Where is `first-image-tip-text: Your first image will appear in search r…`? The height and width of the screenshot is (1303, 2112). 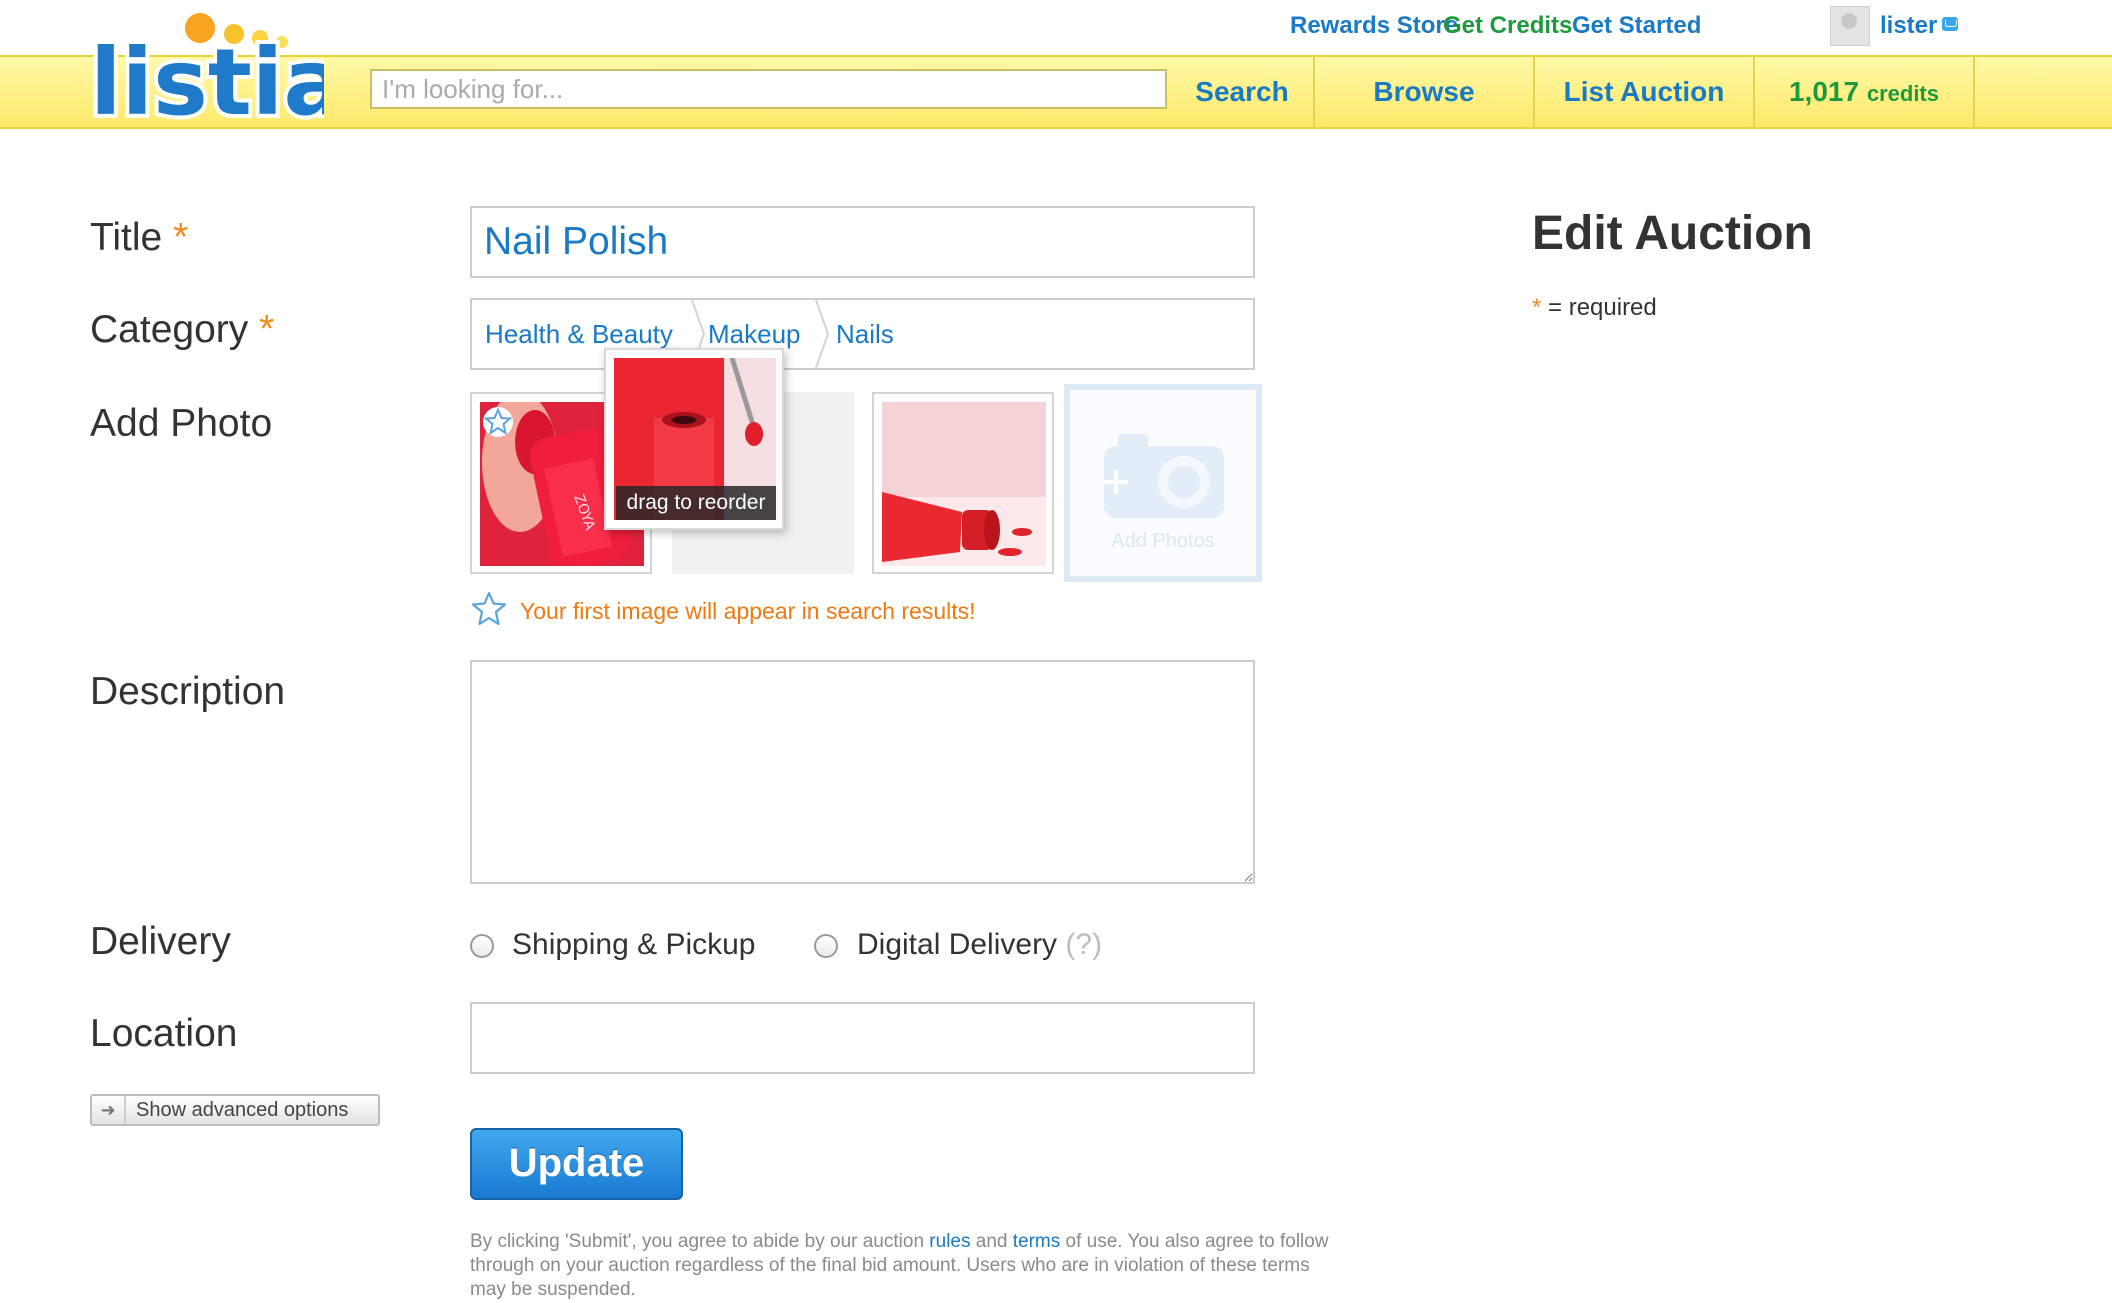 first-image-tip-text: Your first image will appear in search r… is located at coordinates (748, 611).